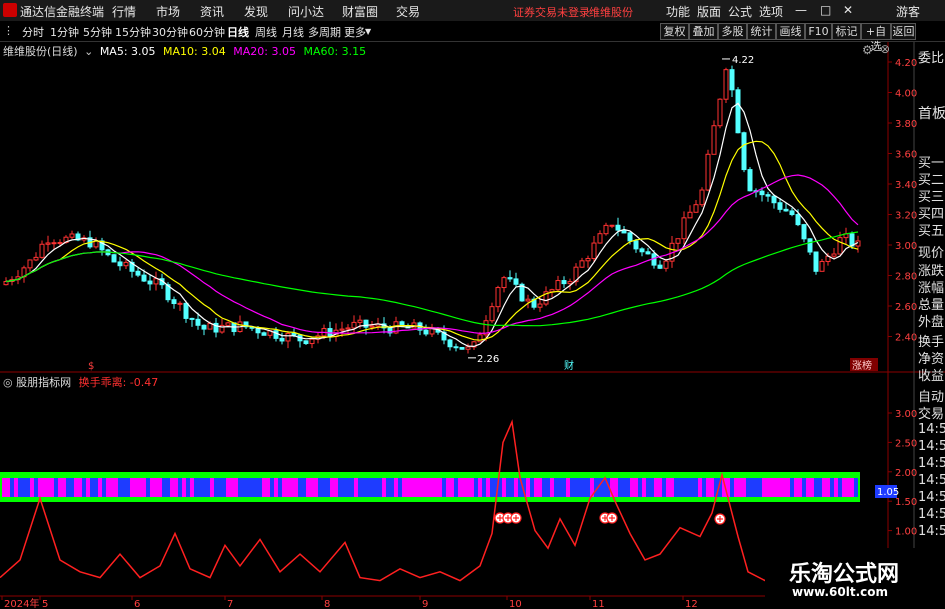 The height and width of the screenshot is (609, 945). What do you see at coordinates (906, 473) in the screenshot?
I see `indicator-tick-label: 2.00` at bounding box center [906, 473].